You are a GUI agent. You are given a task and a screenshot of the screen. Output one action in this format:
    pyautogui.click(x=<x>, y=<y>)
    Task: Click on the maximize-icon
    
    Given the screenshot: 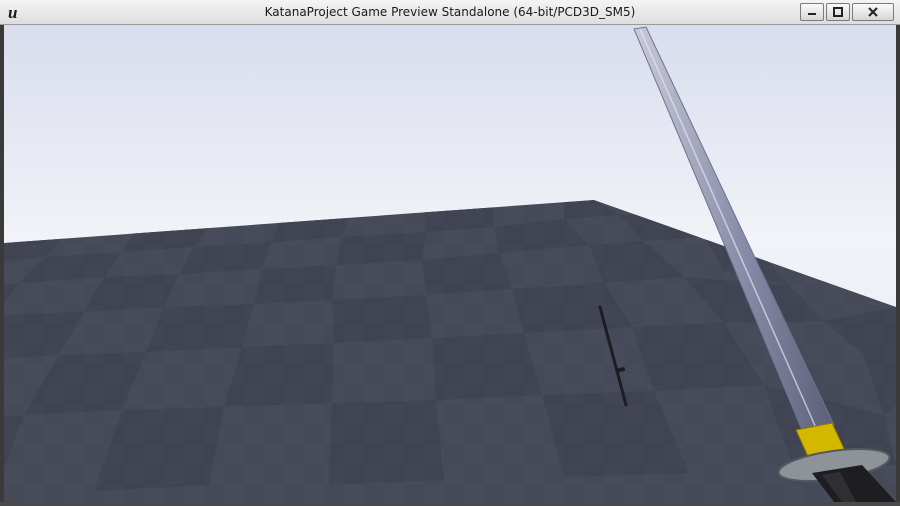 What is the action you would take?
    pyautogui.click(x=838, y=12)
    